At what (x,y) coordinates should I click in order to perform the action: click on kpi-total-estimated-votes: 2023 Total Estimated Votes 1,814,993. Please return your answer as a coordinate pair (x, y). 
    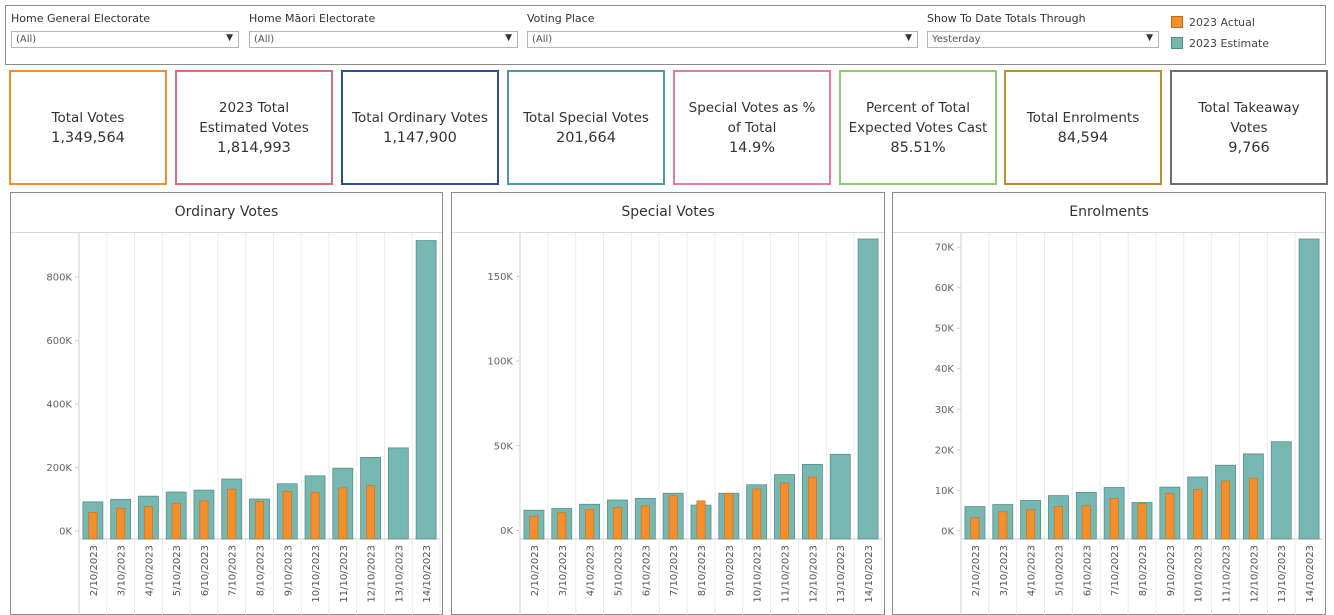
    Looking at the image, I should click on (254, 127).